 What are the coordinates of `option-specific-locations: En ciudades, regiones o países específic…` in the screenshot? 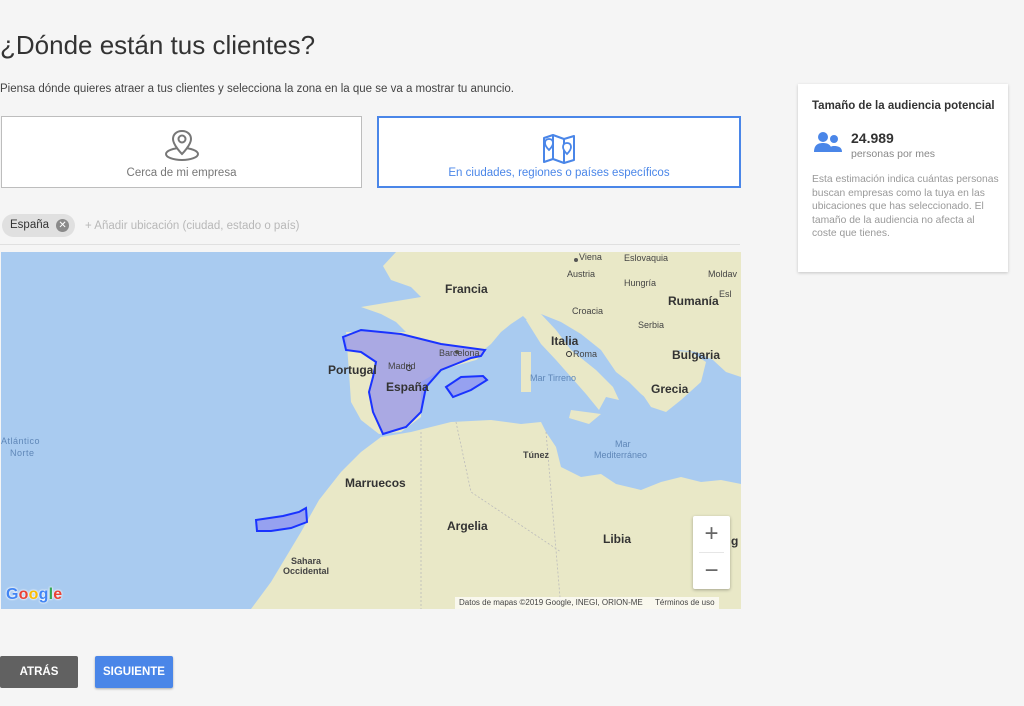 It's located at (559, 152).